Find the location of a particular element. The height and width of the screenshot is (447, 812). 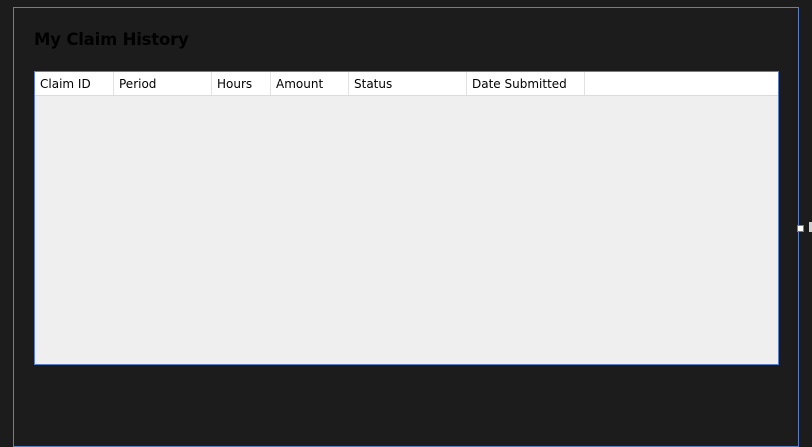

resize-handle is located at coordinates (800, 228).